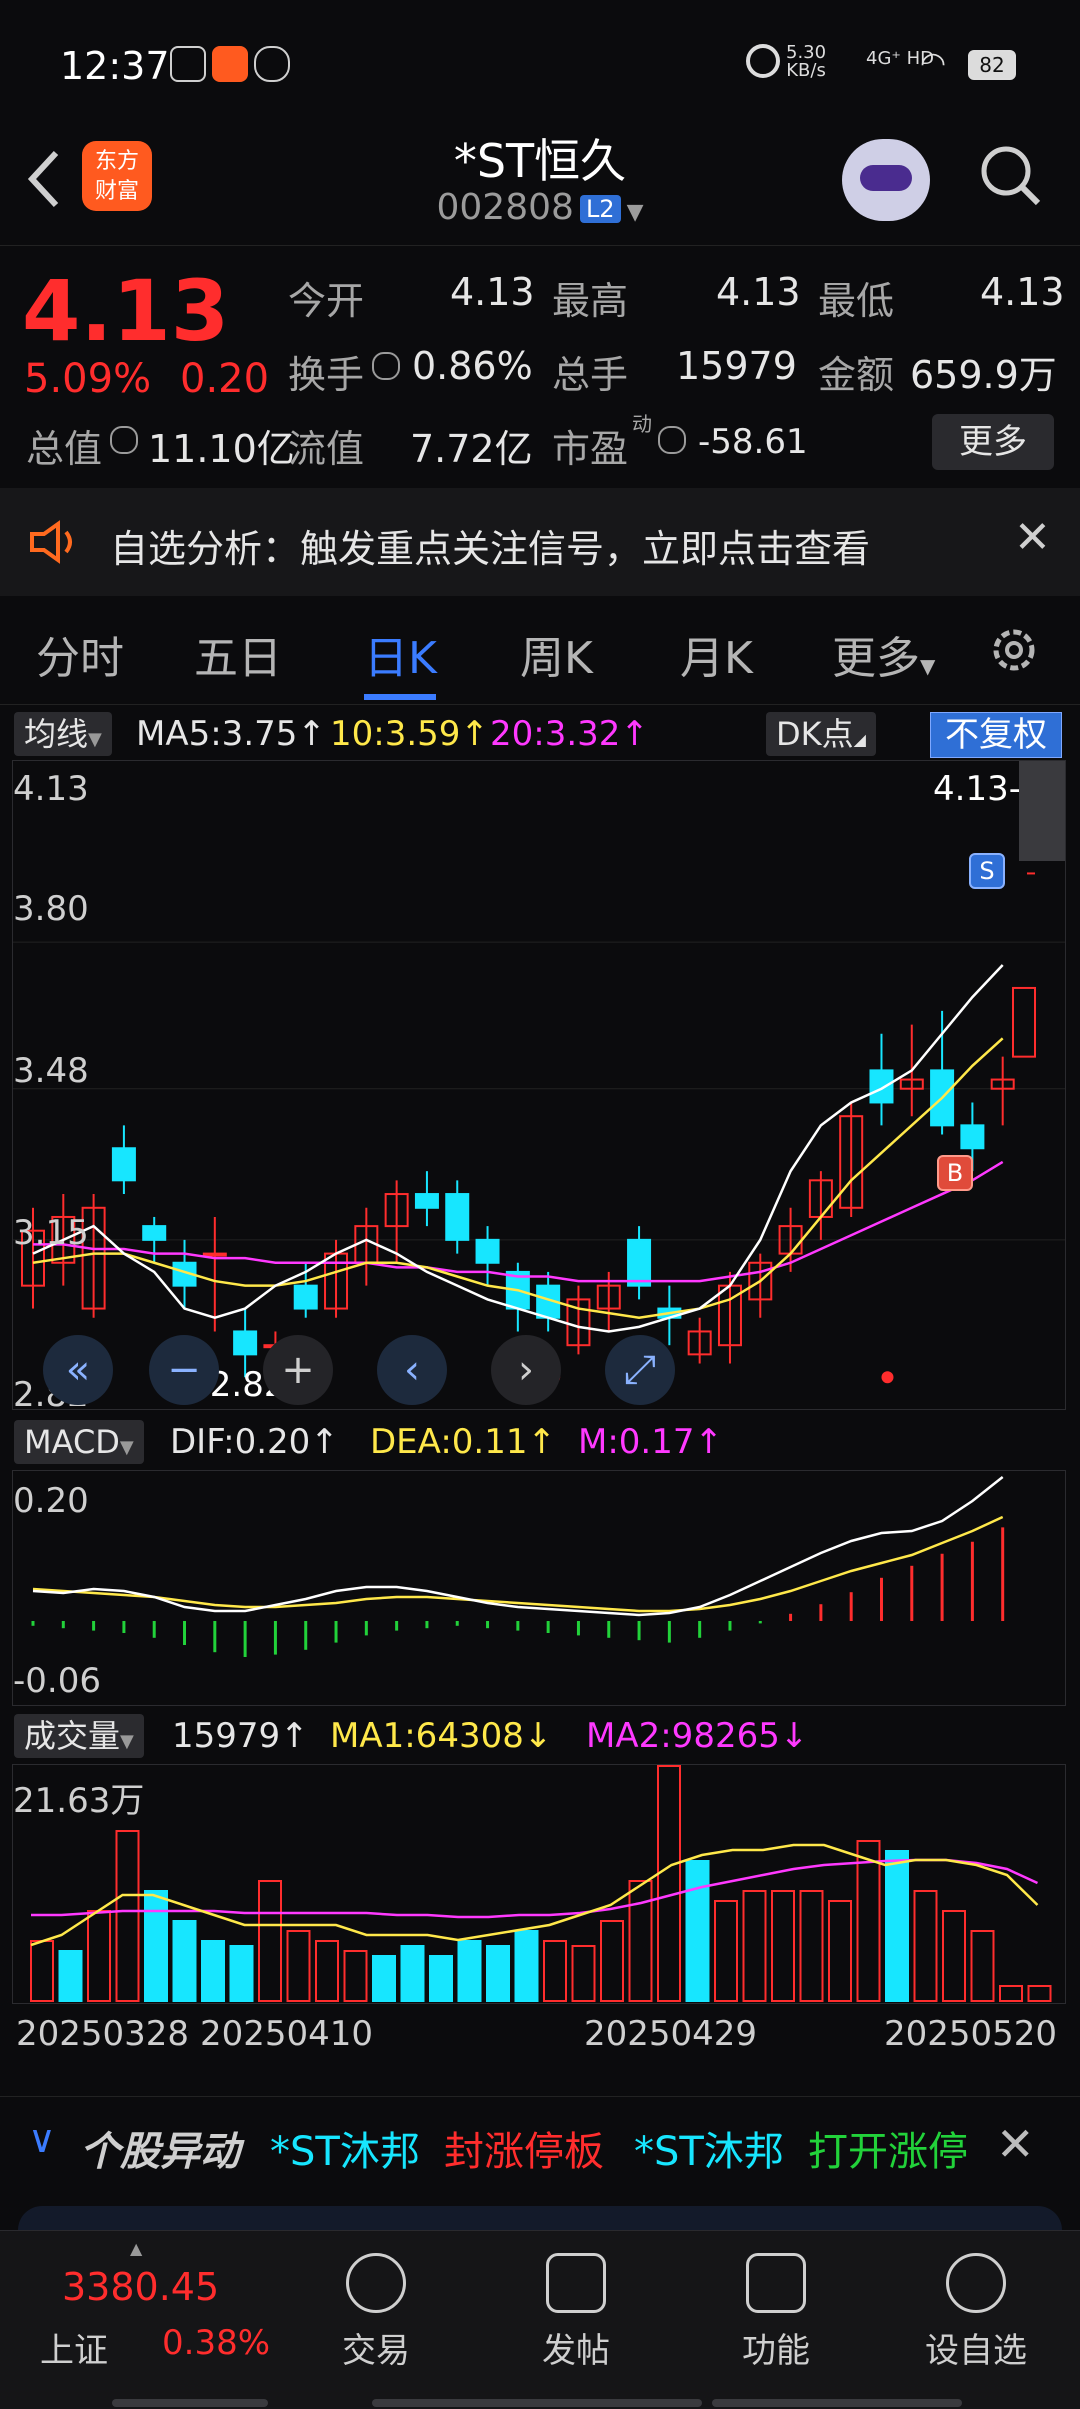 The image size is (1080, 2409). I want to click on ma-selector: 均线▼, so click(63, 734).